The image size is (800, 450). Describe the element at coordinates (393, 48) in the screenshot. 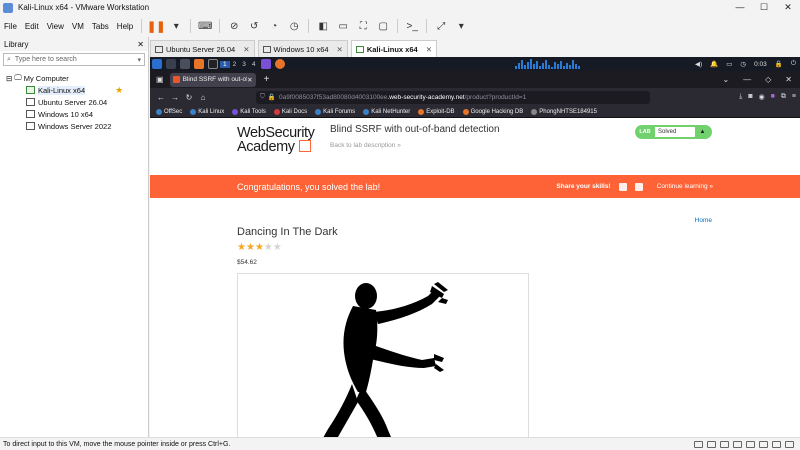

I see `tab-kali-linux: Kali-Linux x64 ✕` at that location.